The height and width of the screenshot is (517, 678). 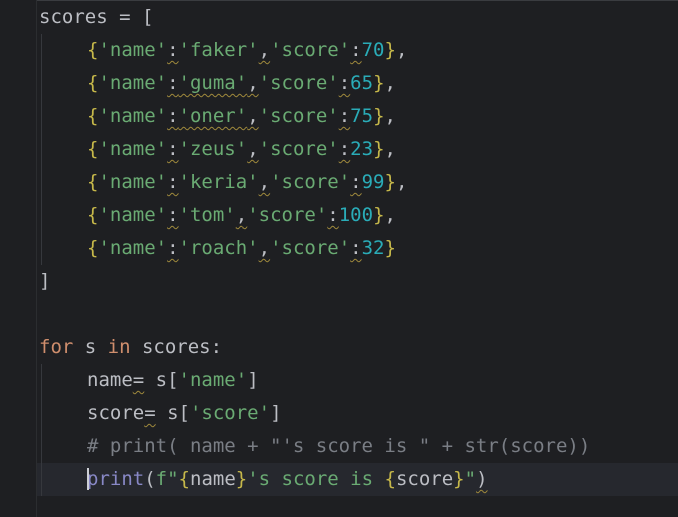 I want to click on code-line: name= s['name'], so click(x=357, y=380).